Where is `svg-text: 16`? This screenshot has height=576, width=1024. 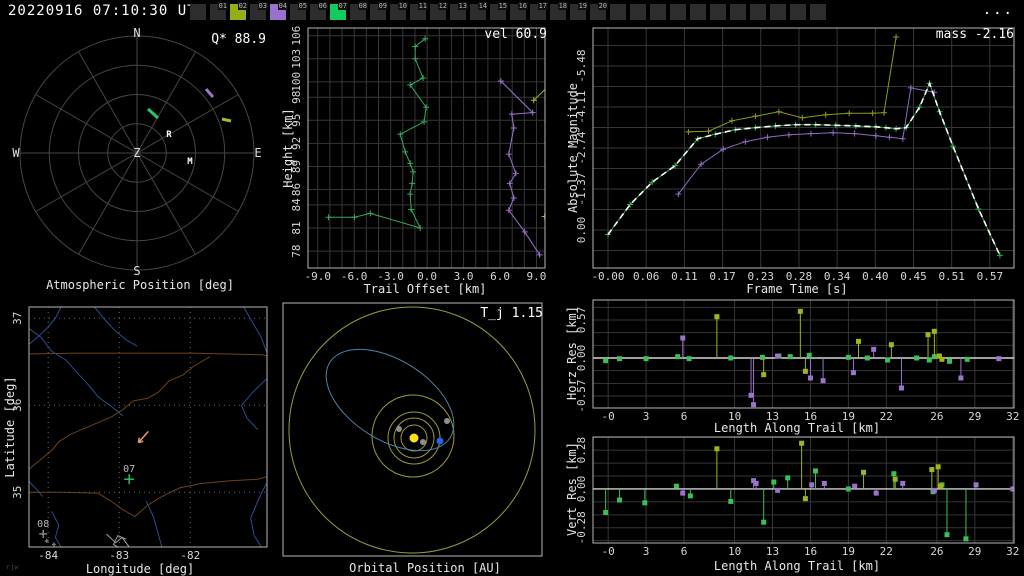 svg-text: 16 is located at coordinates (810, 551).